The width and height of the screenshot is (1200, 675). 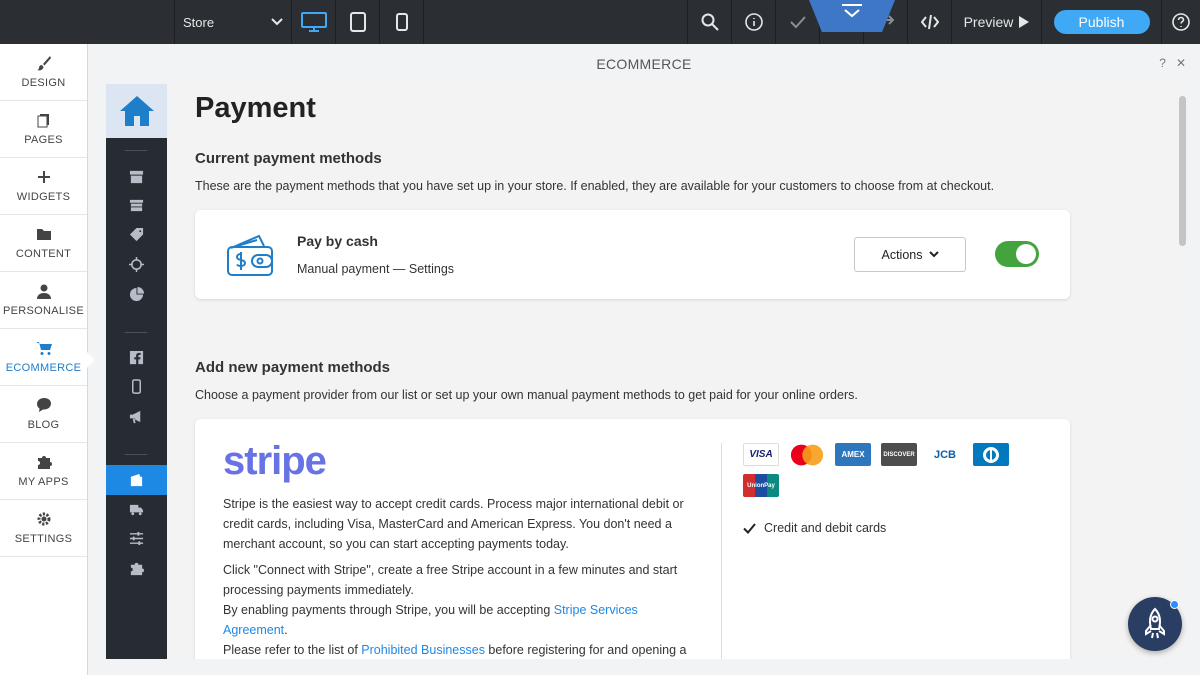 I want to click on stripe-card-divider, so click(x=721, y=551).